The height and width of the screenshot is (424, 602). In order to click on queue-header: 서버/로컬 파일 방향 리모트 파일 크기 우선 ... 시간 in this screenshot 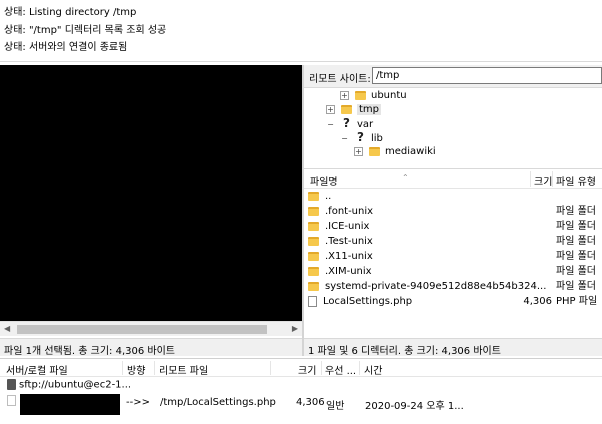, I will do `click(301, 368)`.